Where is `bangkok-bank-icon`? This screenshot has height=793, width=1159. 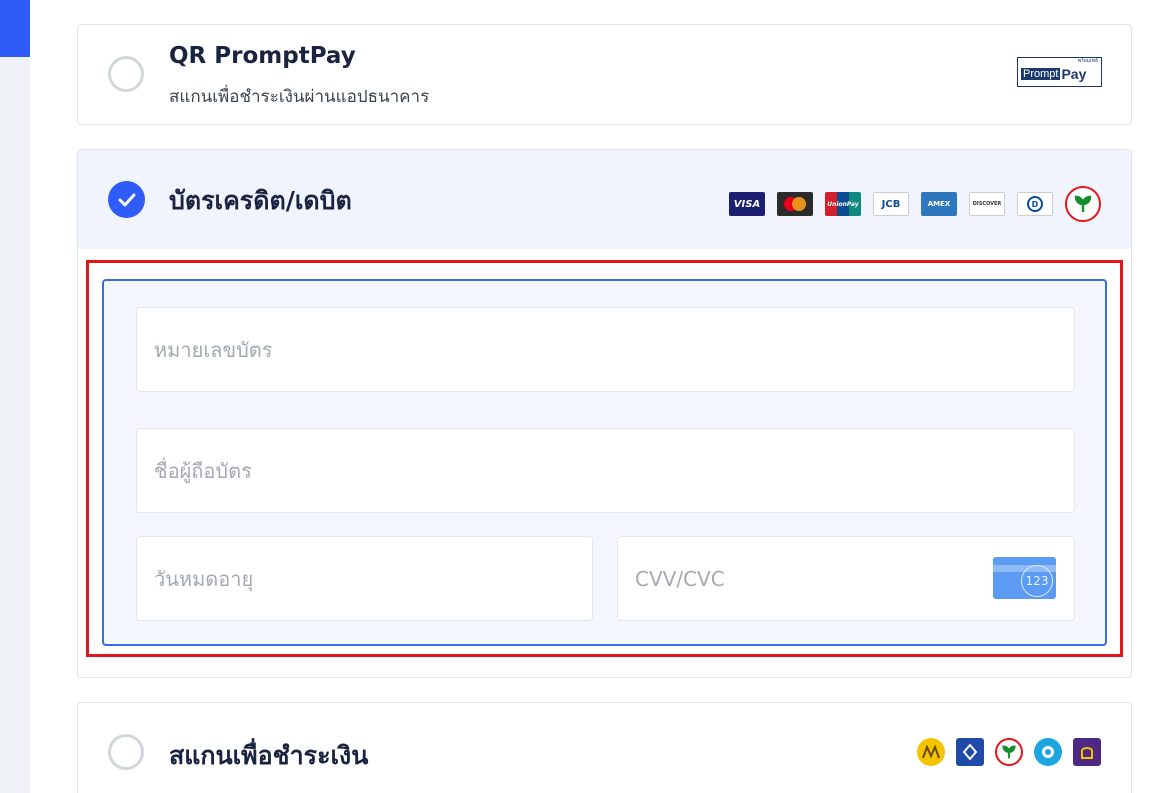
bangkok-bank-icon is located at coordinates (970, 752).